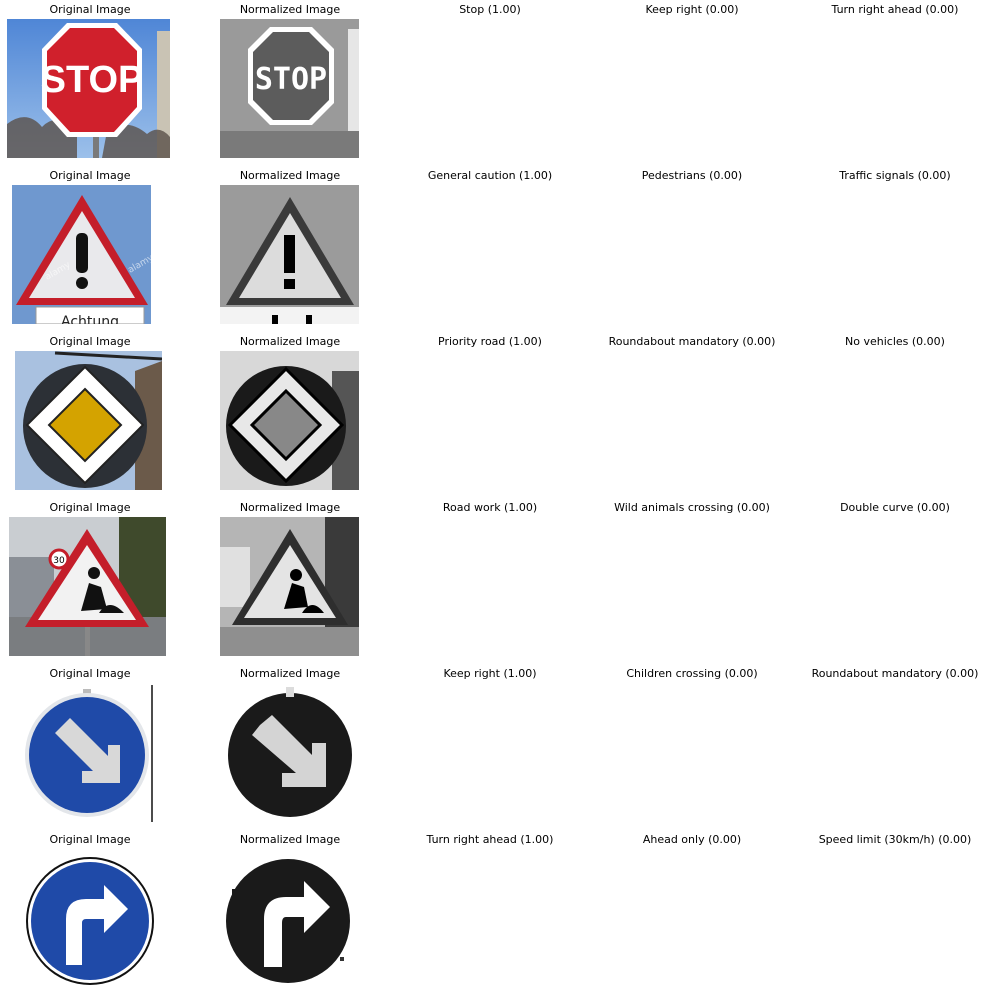 This screenshot has width=985, height=996. I want to click on prediction-1: General caution (1.00), so click(490, 249).